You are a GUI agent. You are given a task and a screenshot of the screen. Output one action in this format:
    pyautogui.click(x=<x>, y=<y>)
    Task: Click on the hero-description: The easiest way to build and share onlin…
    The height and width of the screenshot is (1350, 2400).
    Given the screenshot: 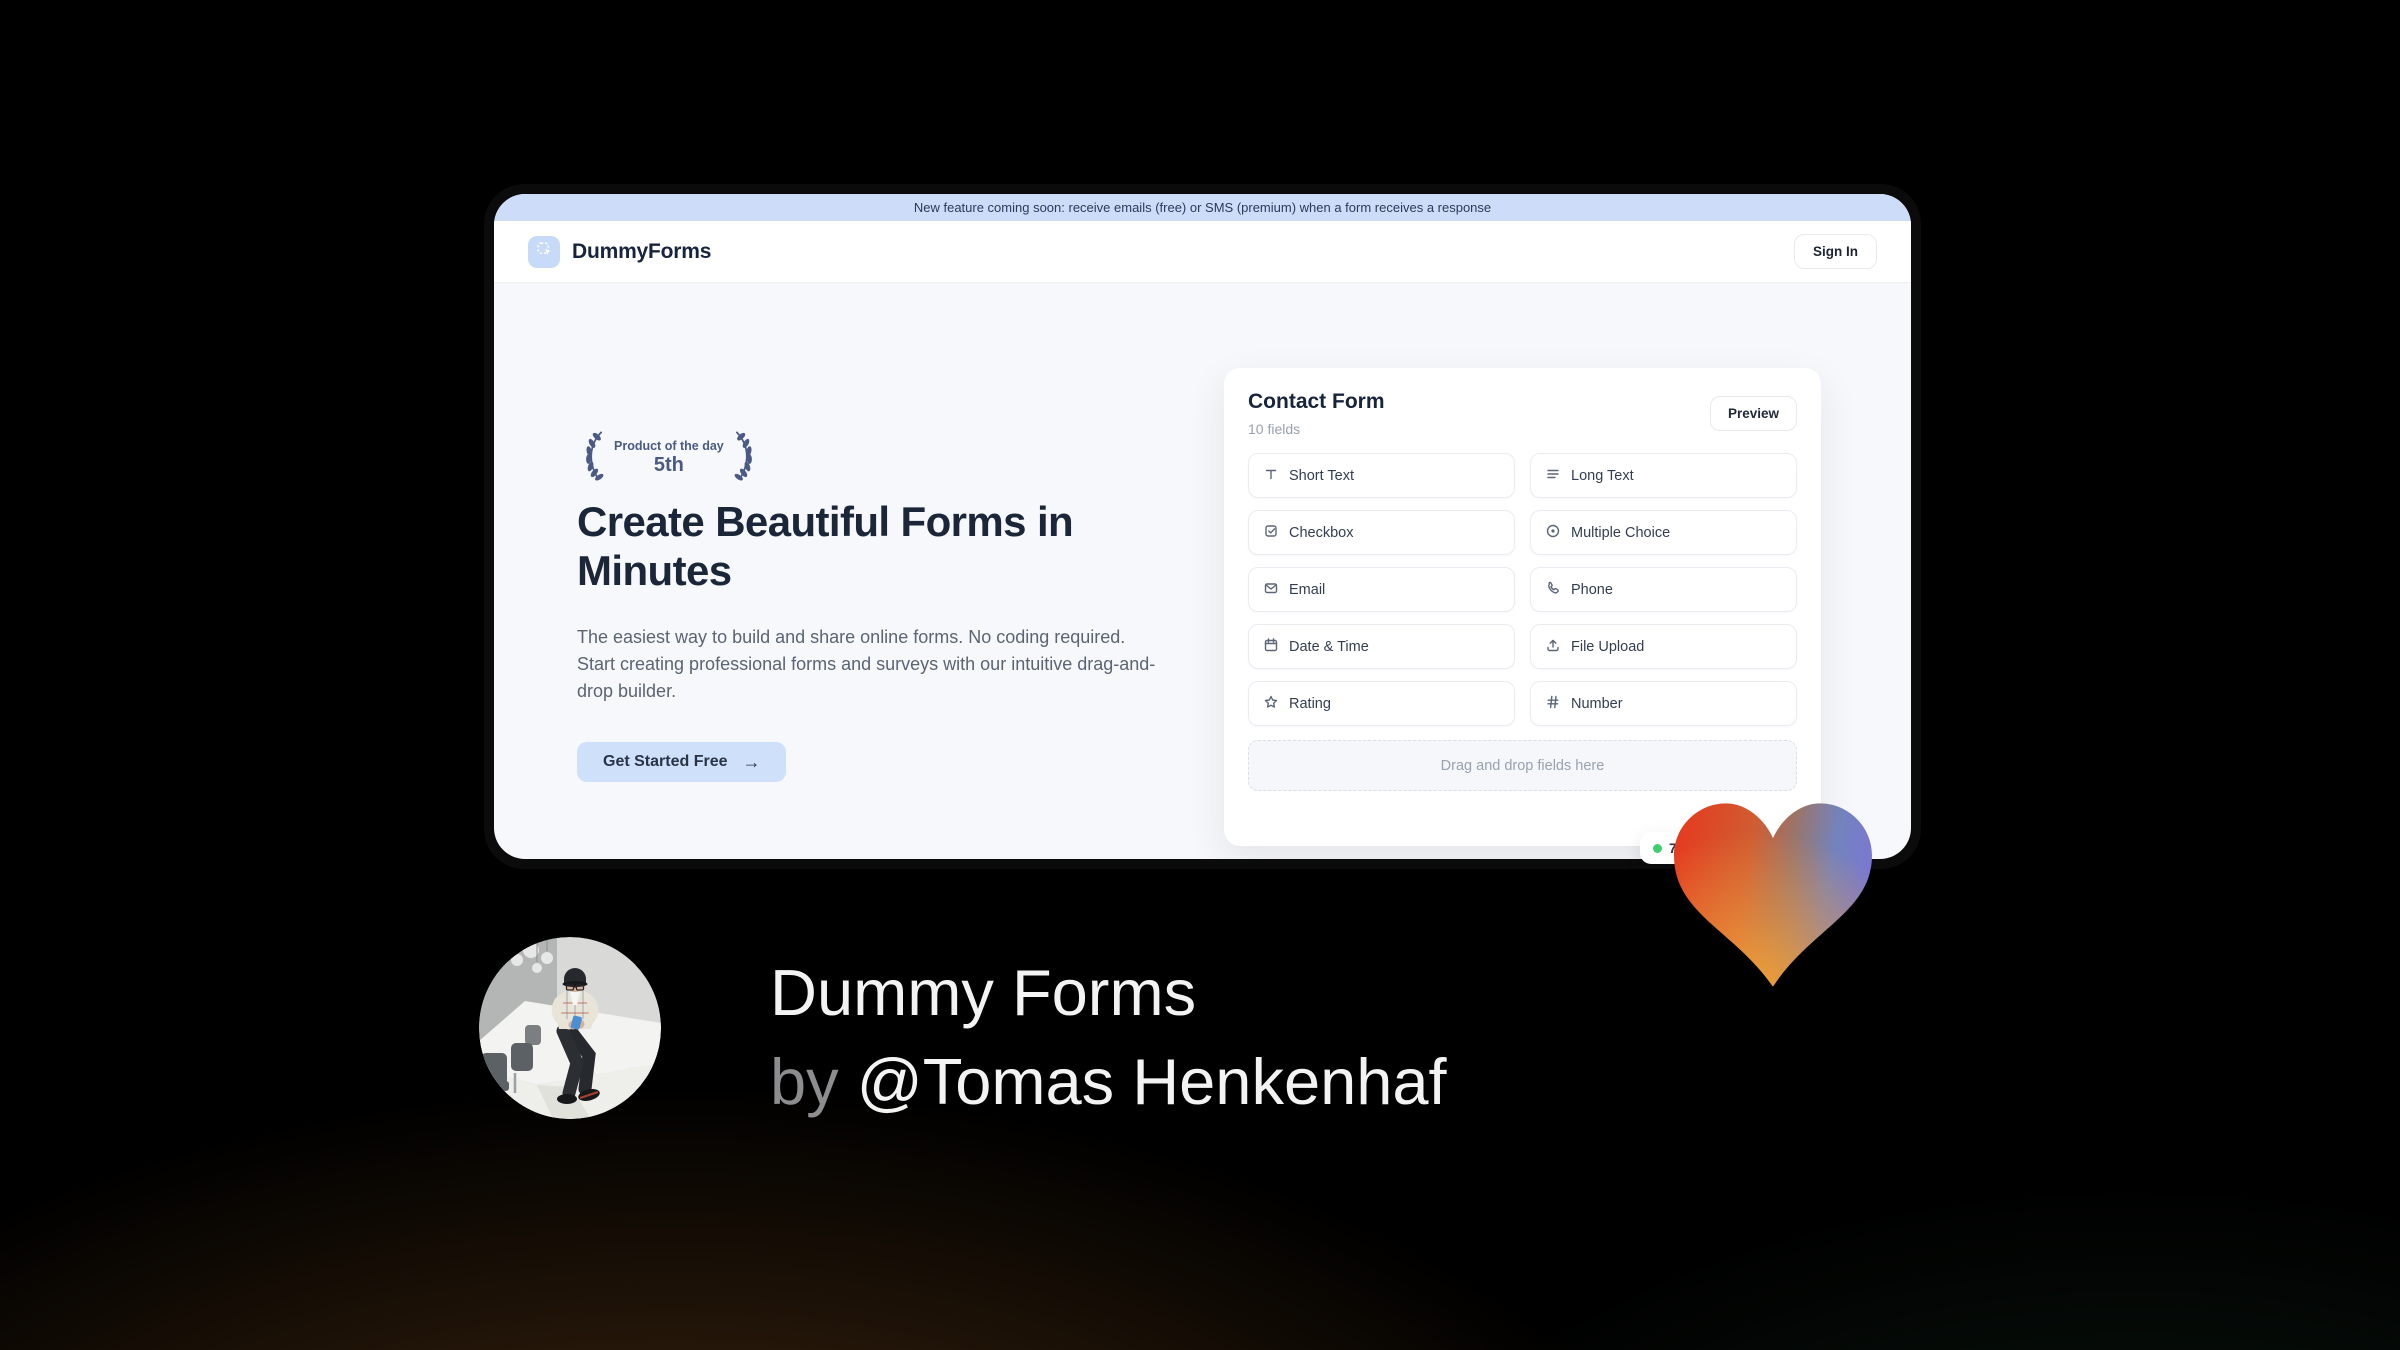 What is the action you would take?
    pyautogui.click(x=866, y=664)
    